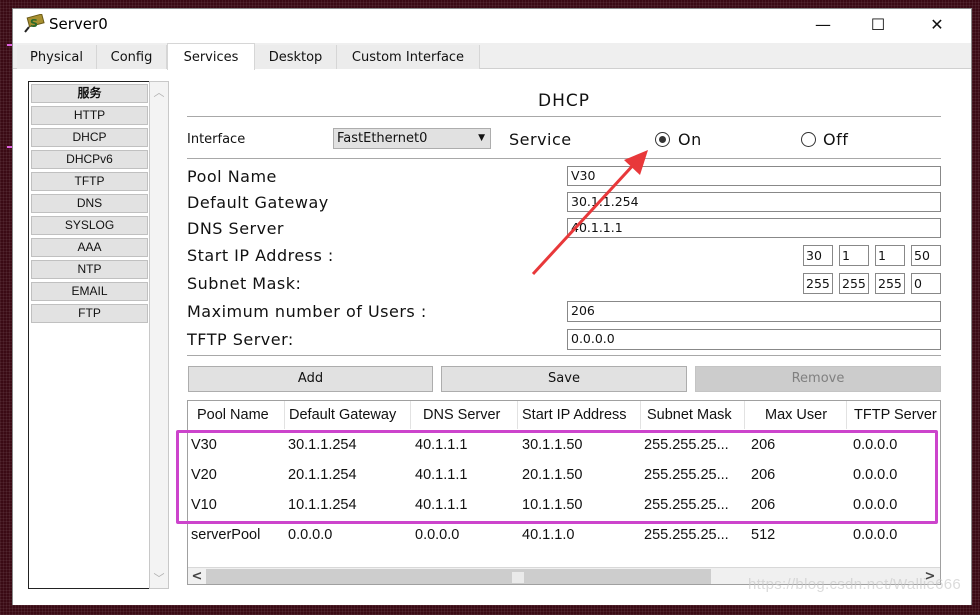 The width and height of the screenshot is (980, 615). Describe the element at coordinates (823, 24) in the screenshot. I see `minimize-button: —` at that location.